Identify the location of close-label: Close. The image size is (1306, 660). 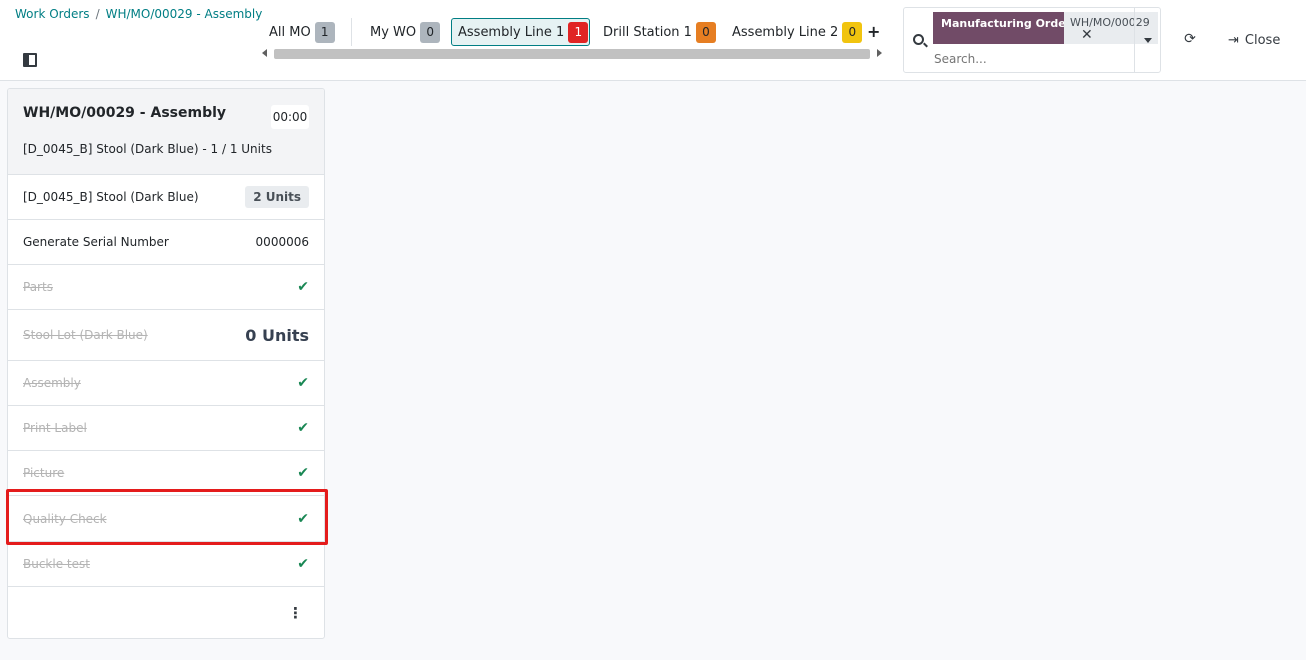
(1262, 40).